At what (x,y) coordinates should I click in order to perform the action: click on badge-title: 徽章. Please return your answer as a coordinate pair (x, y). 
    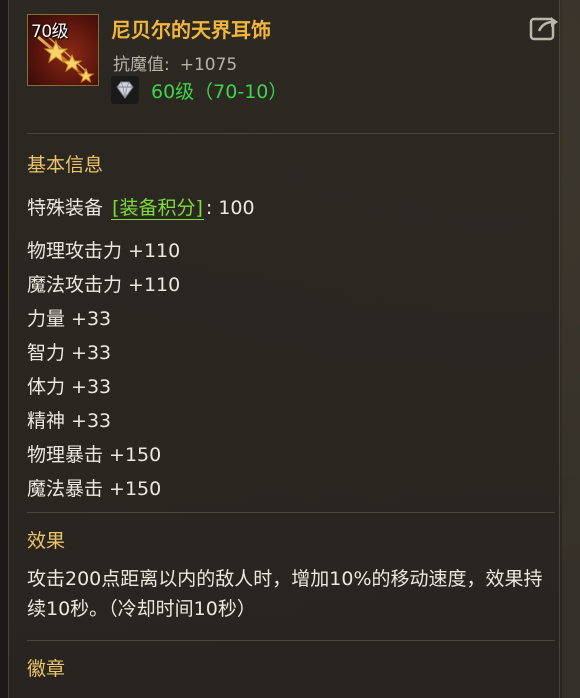
    Looking at the image, I should click on (46, 669).